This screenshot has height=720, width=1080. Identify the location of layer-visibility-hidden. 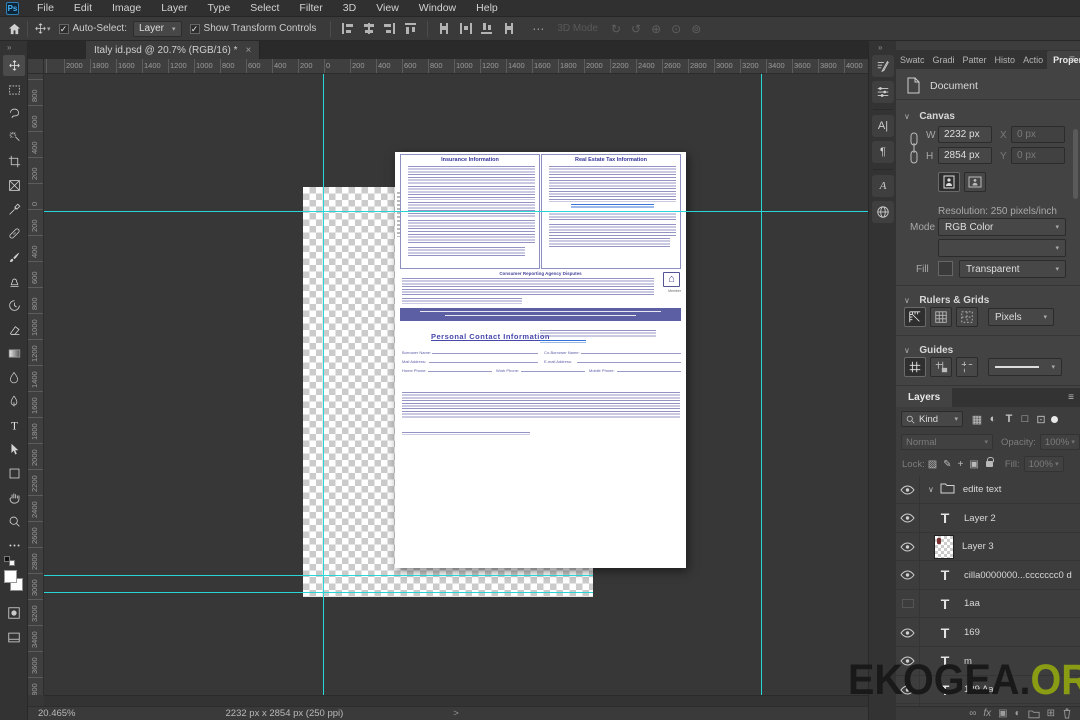
(908, 603).